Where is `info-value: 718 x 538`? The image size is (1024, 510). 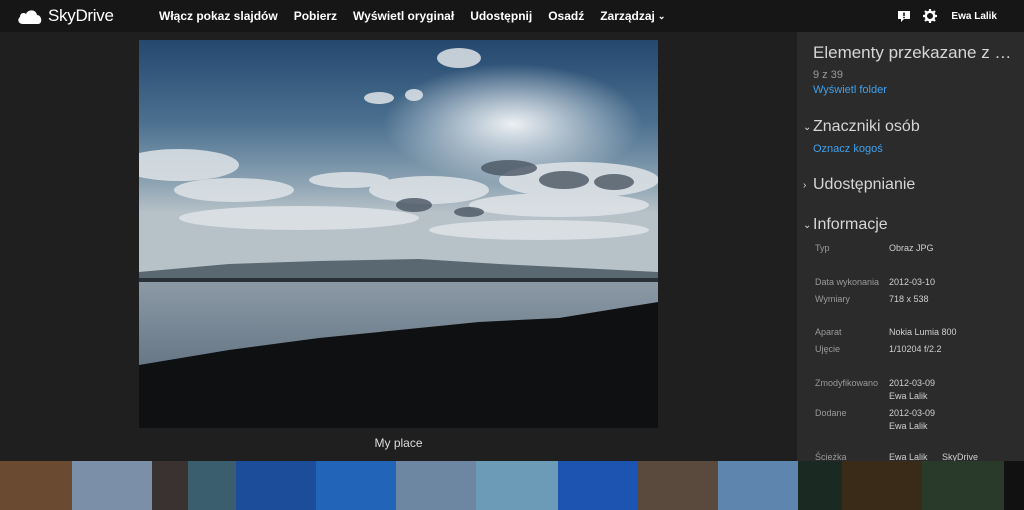
info-value: 718 x 538 is located at coordinates (909, 299).